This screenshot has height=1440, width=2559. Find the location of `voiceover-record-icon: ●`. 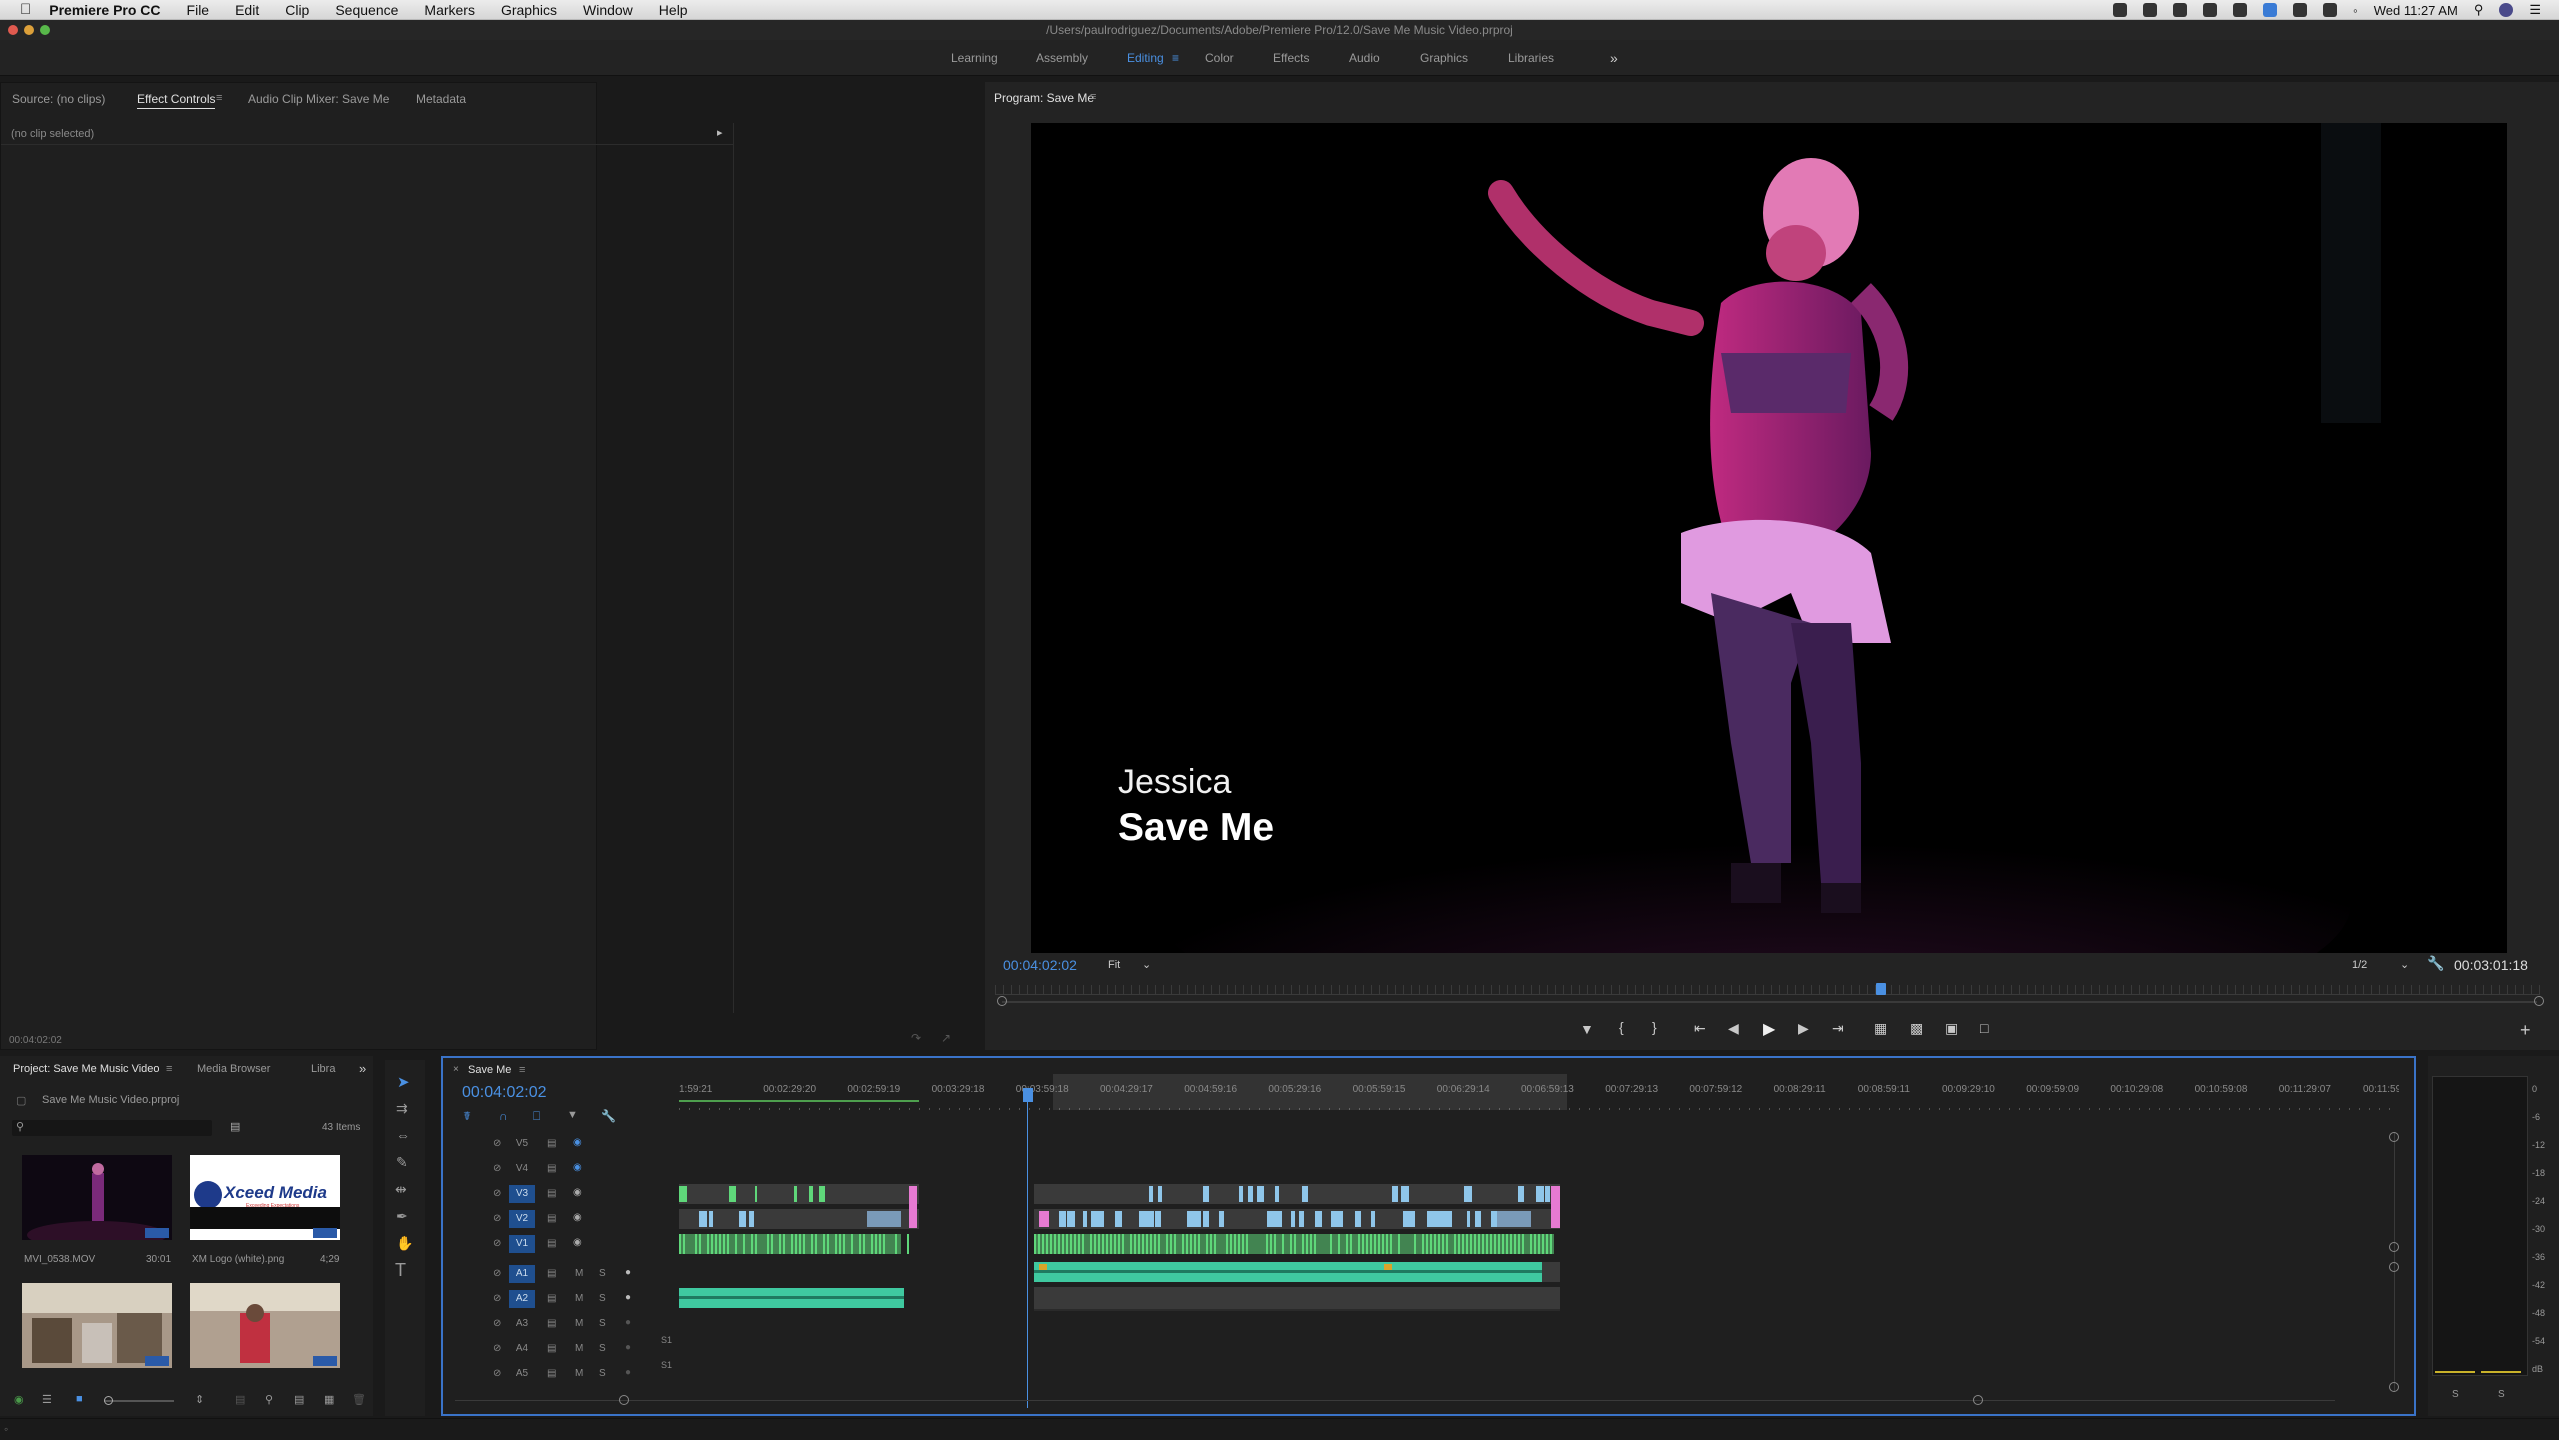

voiceover-record-icon: ● is located at coordinates (628, 1372).